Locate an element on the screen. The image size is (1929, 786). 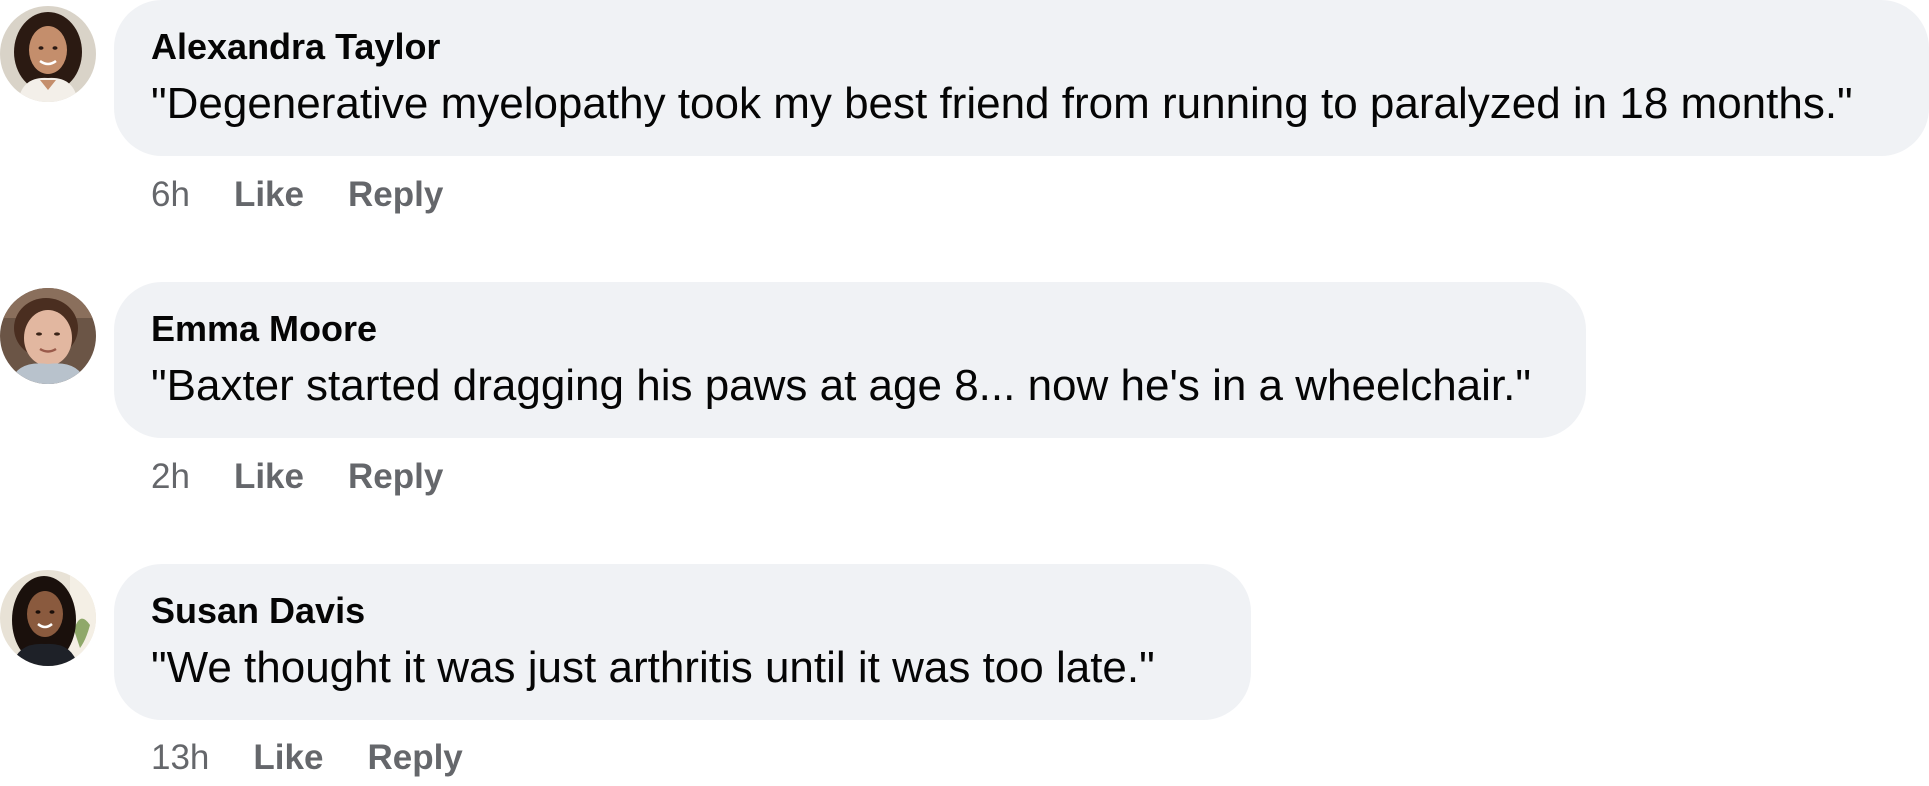
comment-author: Alexandra Taylor is located at coordinates (1040, 47).